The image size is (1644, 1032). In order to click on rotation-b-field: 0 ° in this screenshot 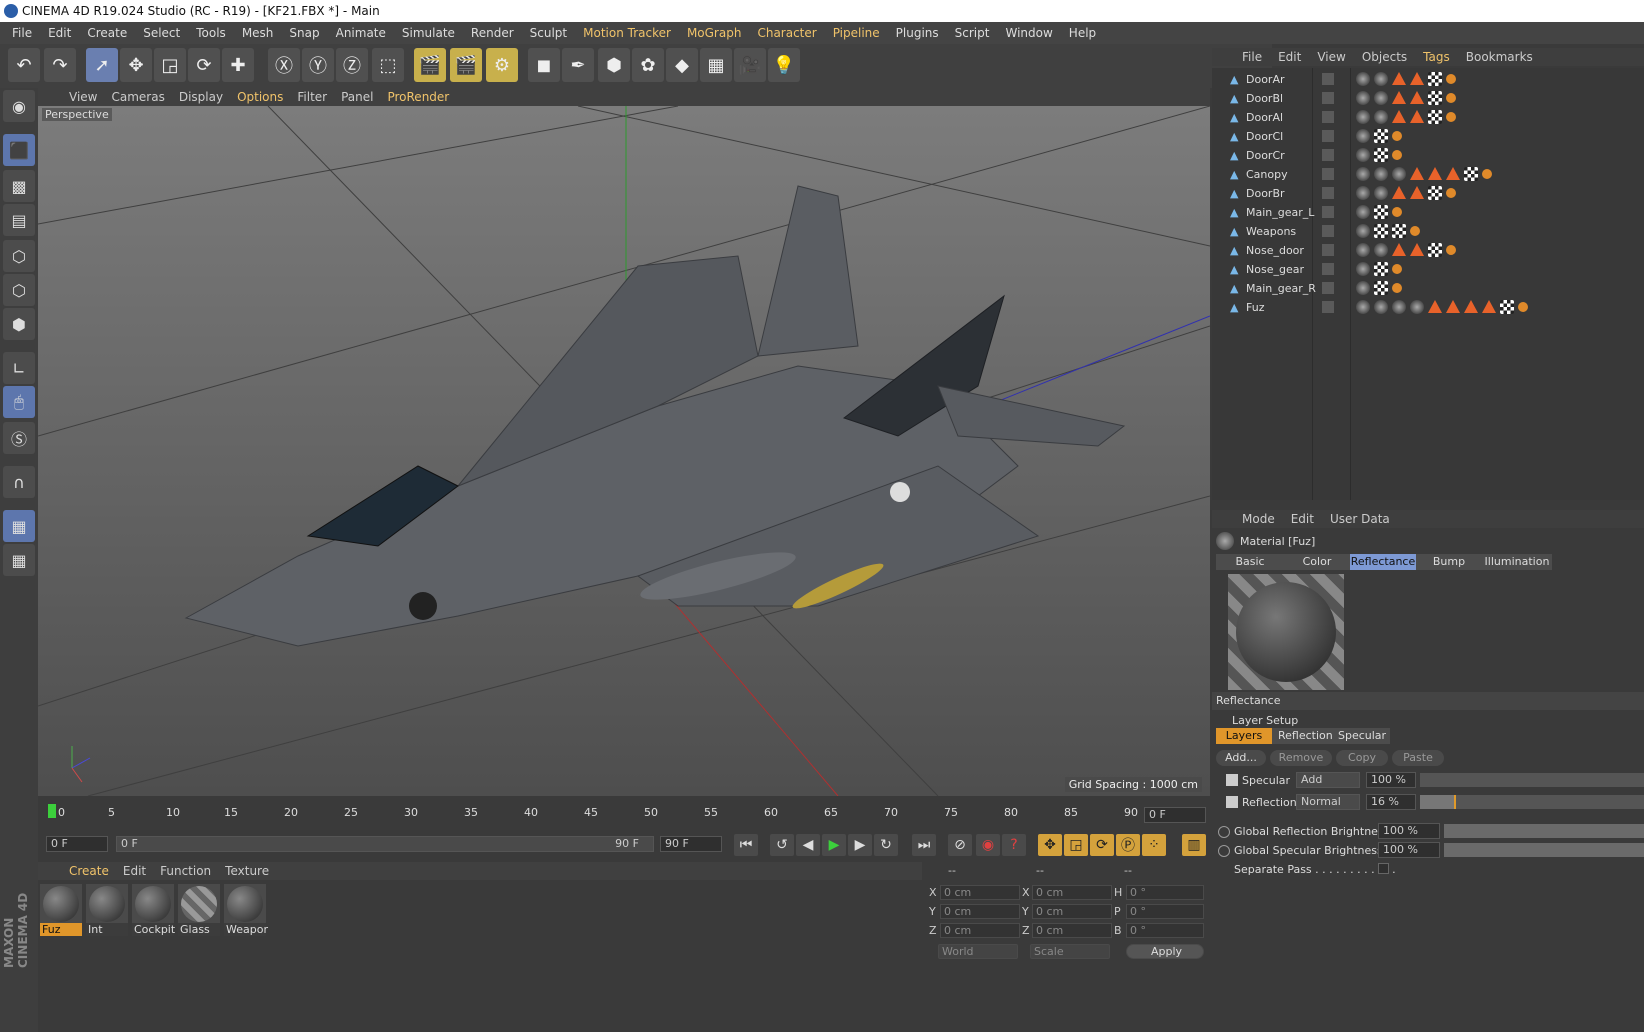, I will do `click(1165, 930)`.